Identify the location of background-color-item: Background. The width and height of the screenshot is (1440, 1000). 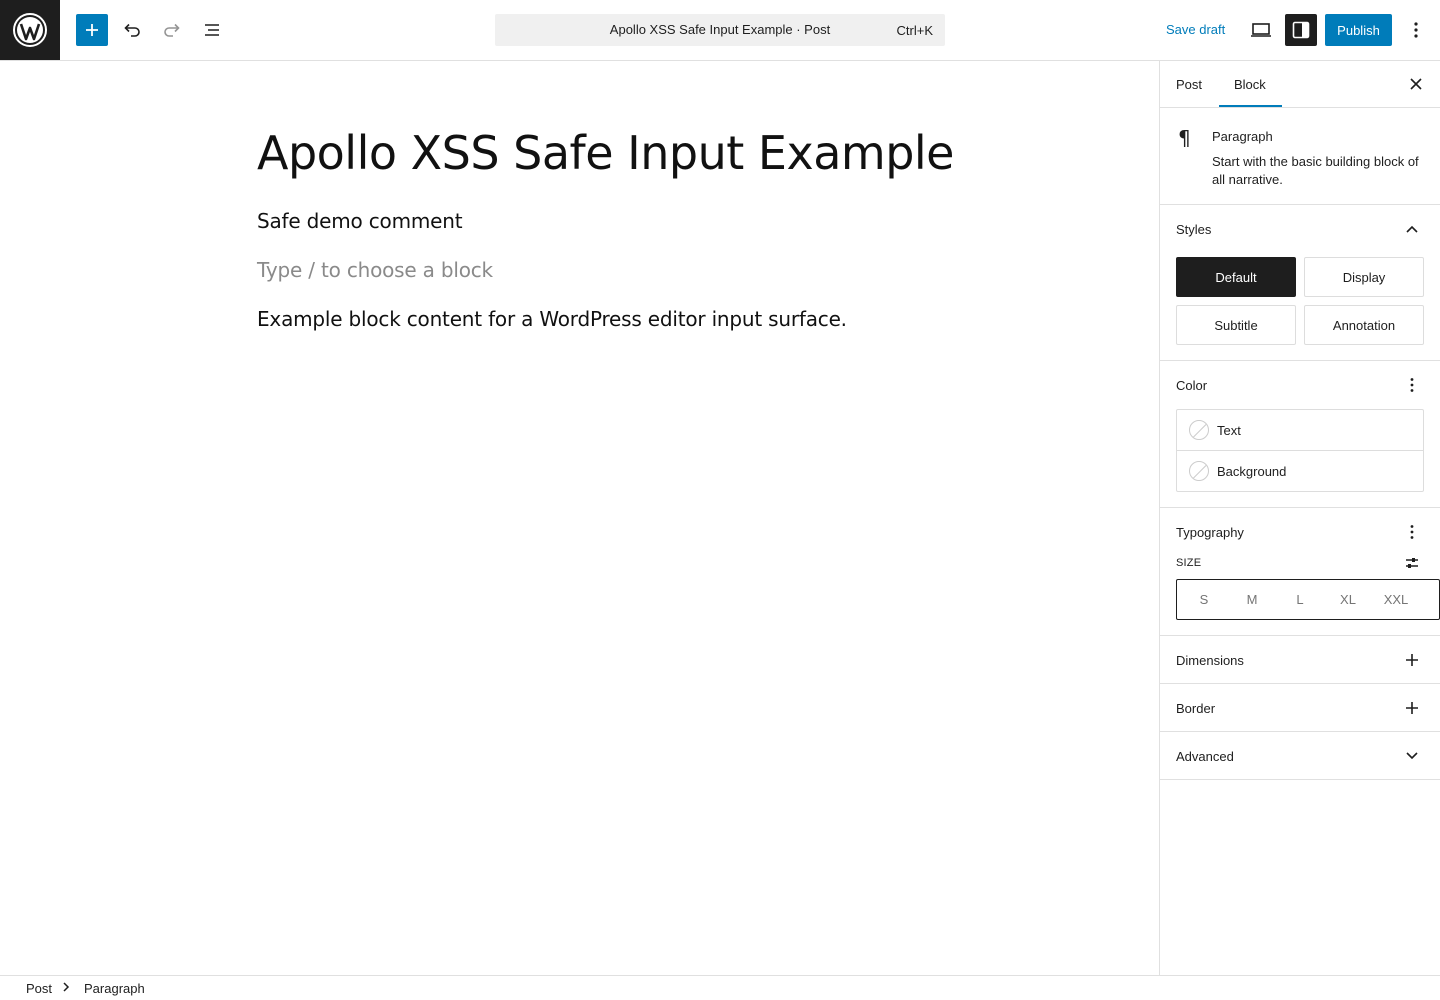
(1300, 471).